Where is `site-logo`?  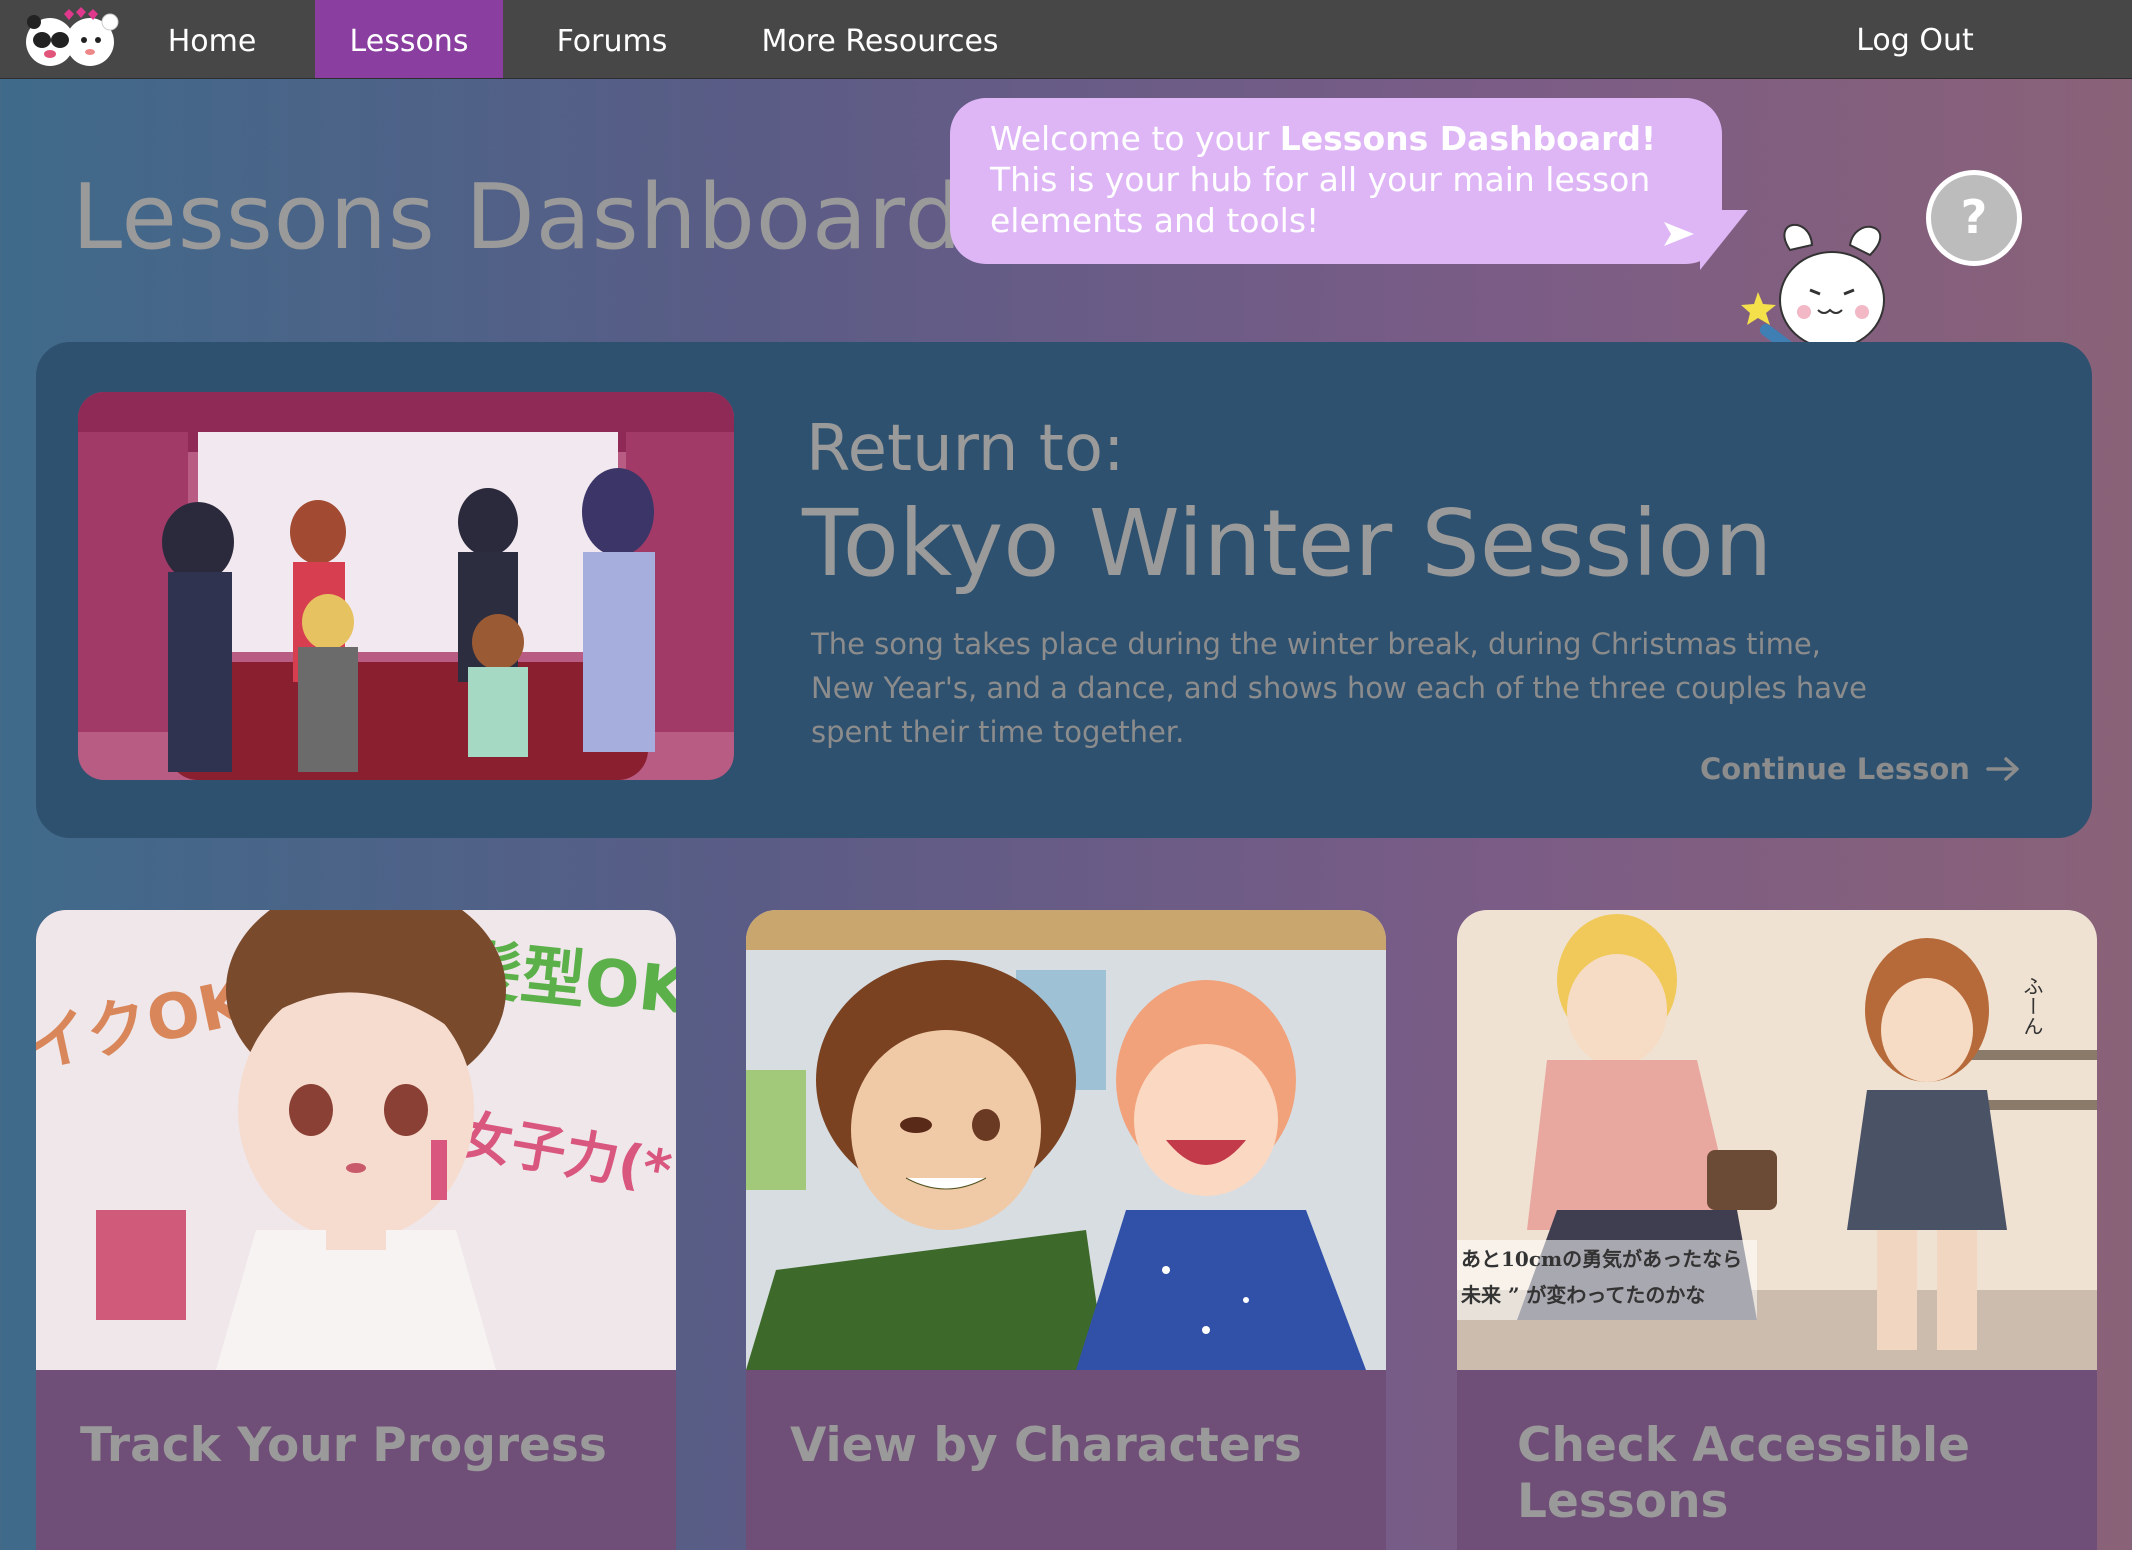
site-logo is located at coordinates (72, 38).